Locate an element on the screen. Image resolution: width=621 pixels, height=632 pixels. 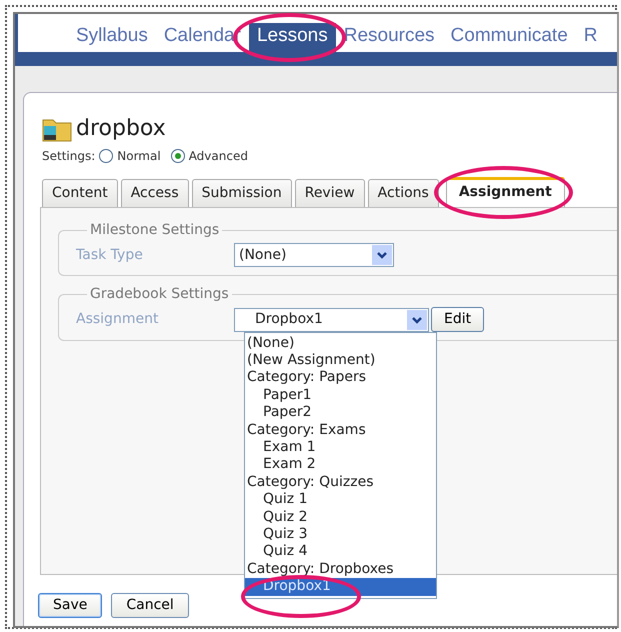
assignment-select: Dropbox1 is located at coordinates (331, 320).